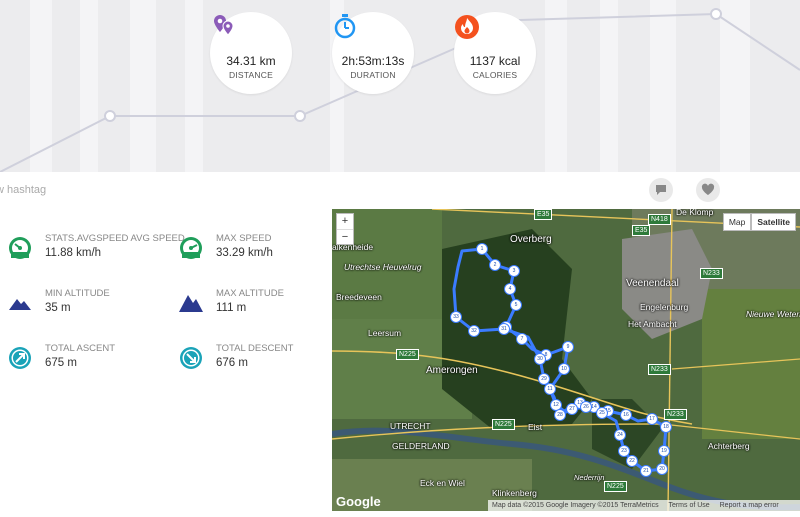 This screenshot has width=800, height=517. Describe the element at coordinates (23, 190) in the screenshot. I see `hashtag-input: w hashtag` at that location.